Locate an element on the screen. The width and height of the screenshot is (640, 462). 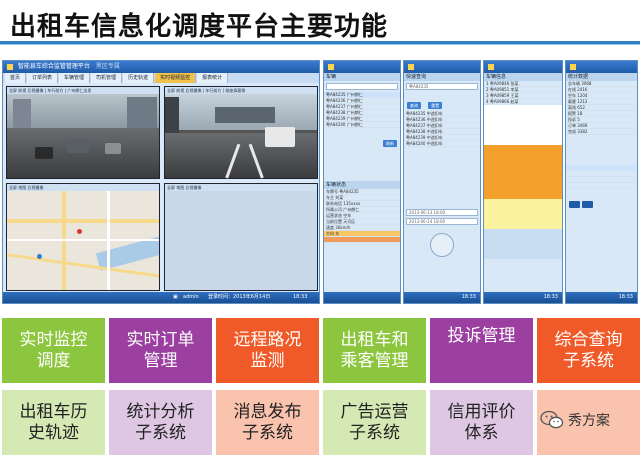
feature-label: 出租车和 is located at coordinates (374, 339).